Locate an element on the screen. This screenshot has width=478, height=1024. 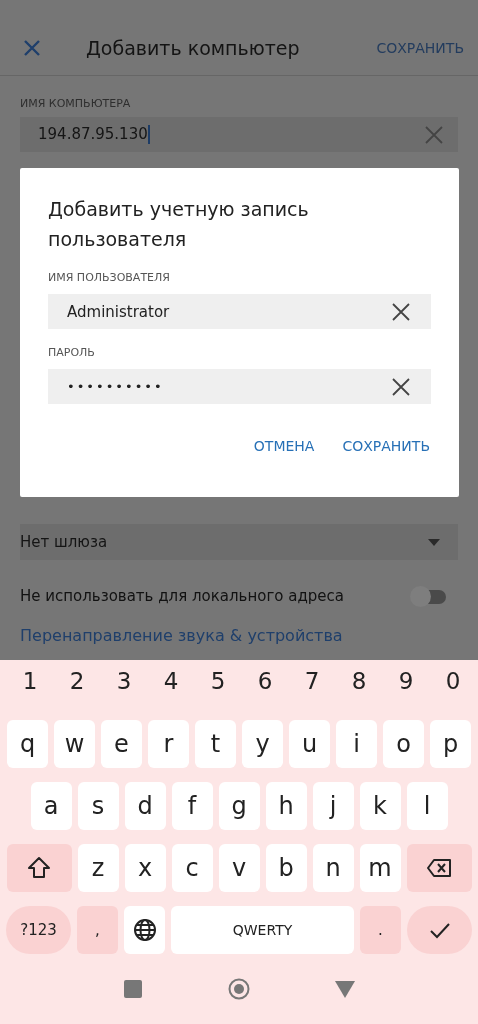
computer-name-field: 194.87.95.130 is located at coordinates (239, 134).